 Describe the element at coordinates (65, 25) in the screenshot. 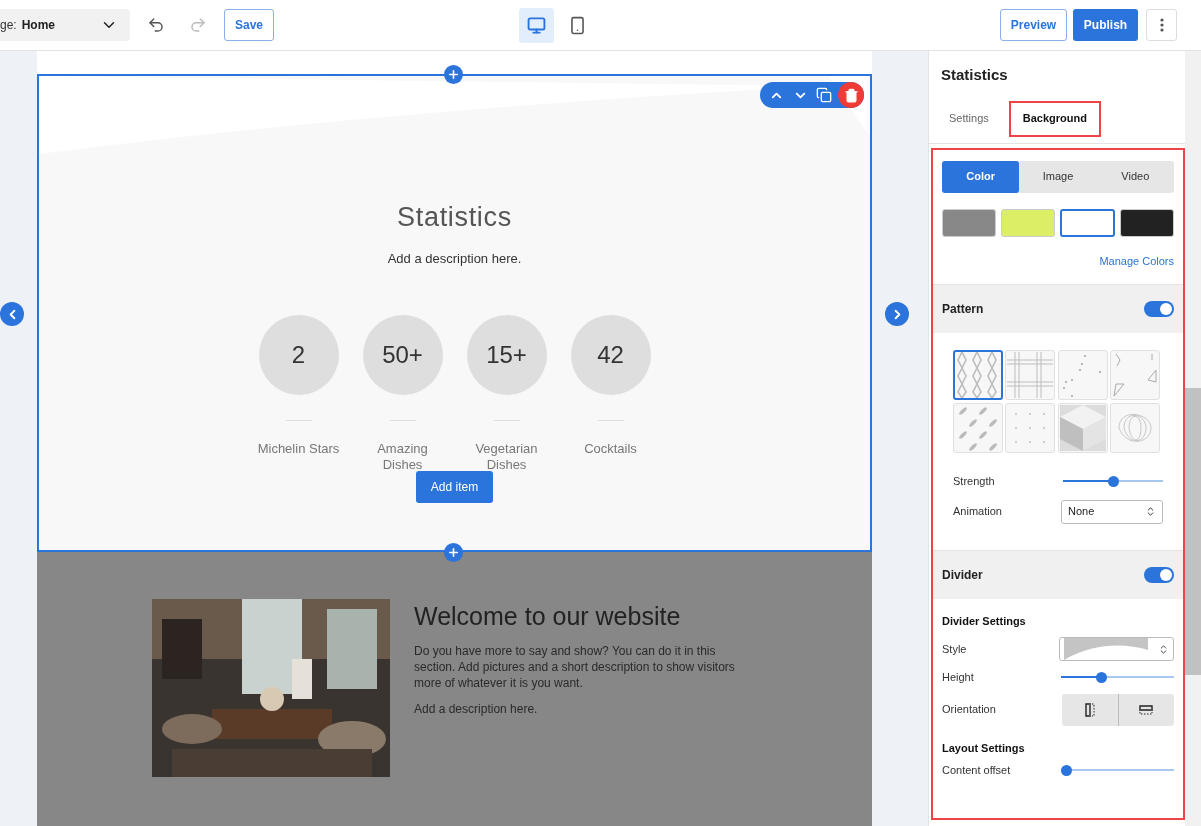

I see `page-select: ge: Home` at that location.